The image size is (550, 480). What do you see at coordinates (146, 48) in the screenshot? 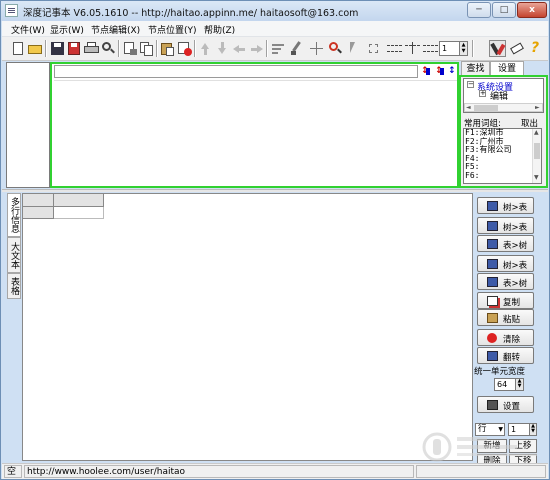
I see `copy-node-icon` at bounding box center [146, 48].